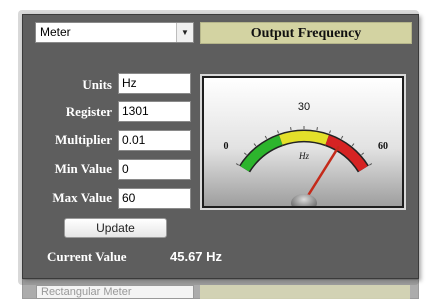  Describe the element at coordinates (304, 107) in the screenshot. I see `meter-mid-label: 30` at that location.